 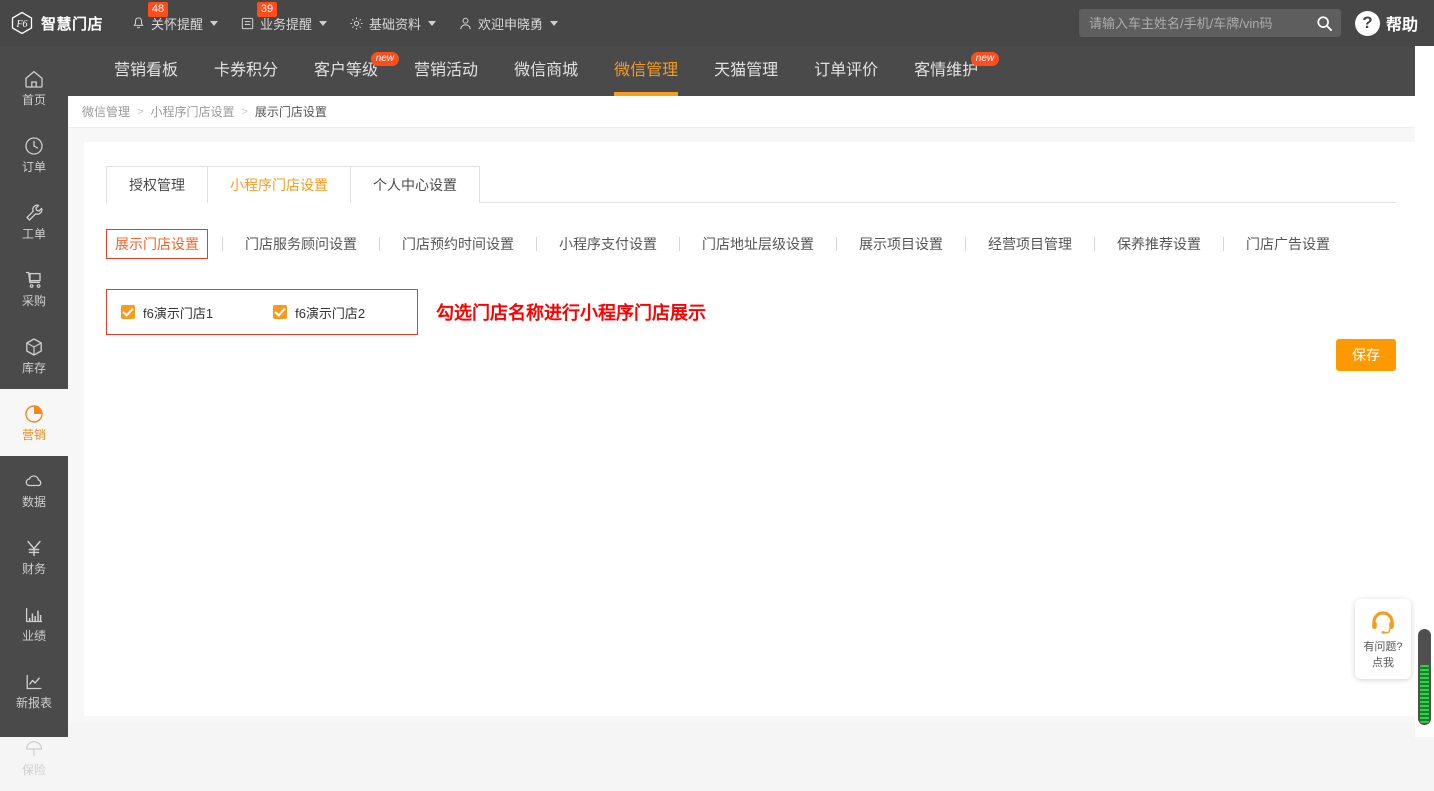 What do you see at coordinates (1030, 244) in the screenshot?
I see `subtab-business-item-management: 经营项目管理` at bounding box center [1030, 244].